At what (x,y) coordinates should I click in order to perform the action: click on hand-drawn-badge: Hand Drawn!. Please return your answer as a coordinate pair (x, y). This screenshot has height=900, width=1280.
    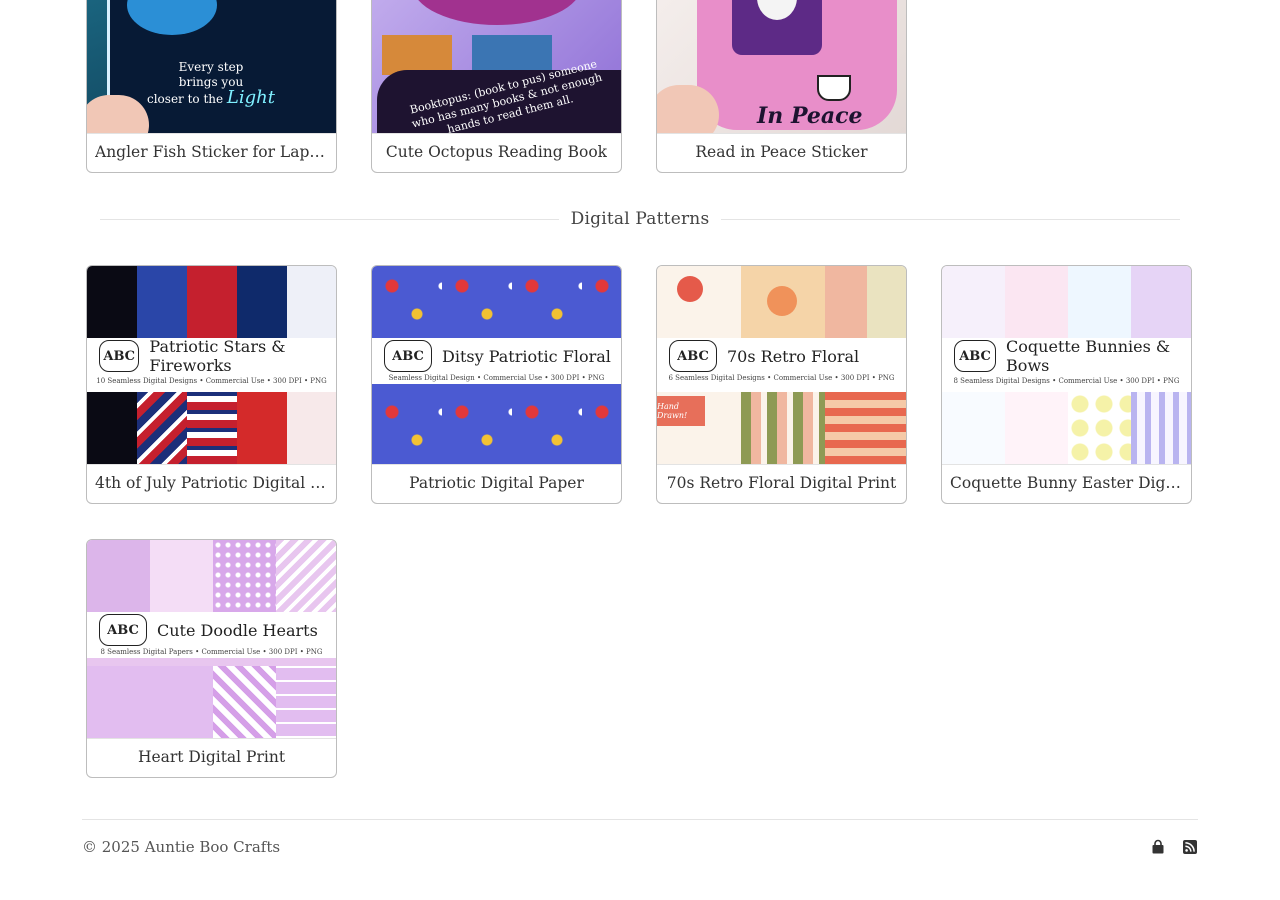
    Looking at the image, I should click on (681, 411).